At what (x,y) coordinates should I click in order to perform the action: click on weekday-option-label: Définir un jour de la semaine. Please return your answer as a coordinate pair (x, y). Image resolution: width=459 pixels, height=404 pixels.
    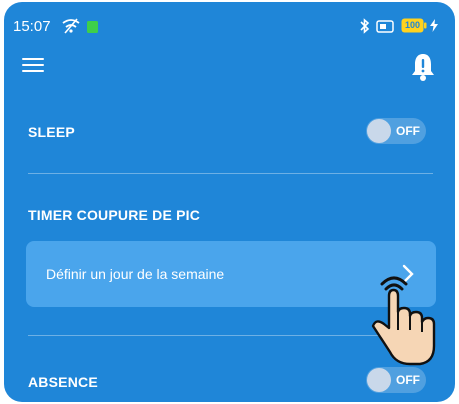
    Looking at the image, I should click on (135, 274).